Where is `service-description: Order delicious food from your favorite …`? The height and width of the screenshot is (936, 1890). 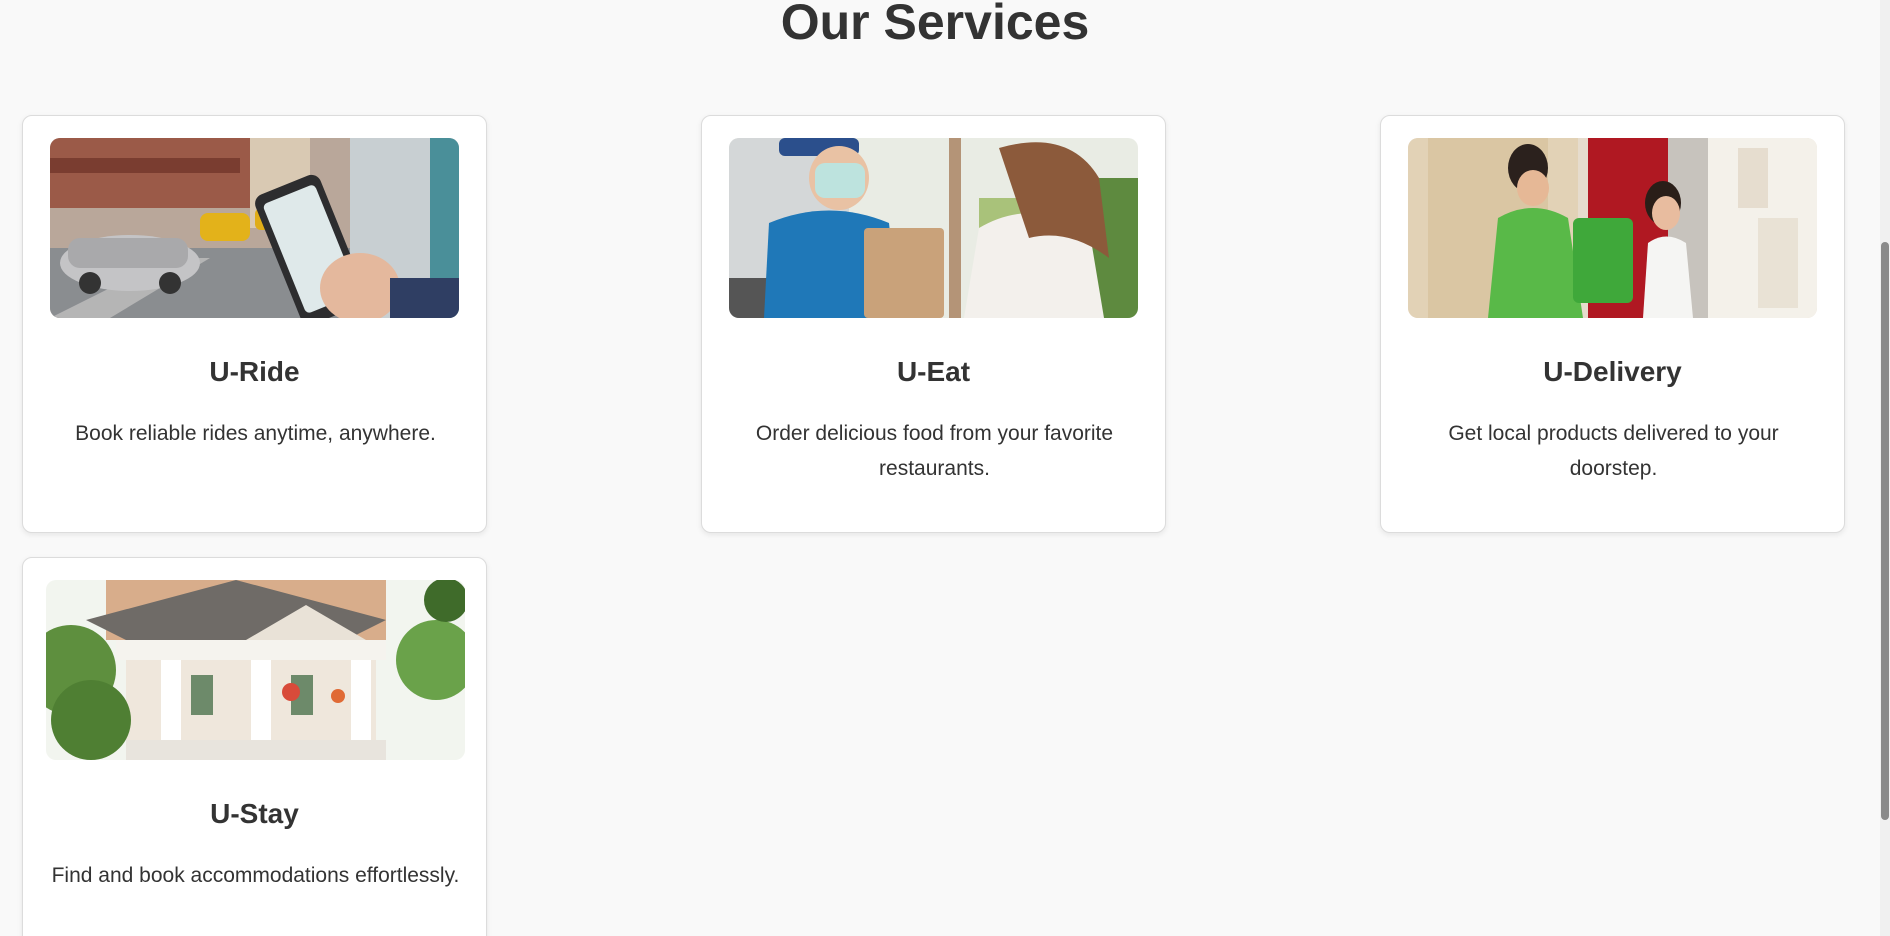 service-description: Order delicious food from your favorite … is located at coordinates (934, 451).